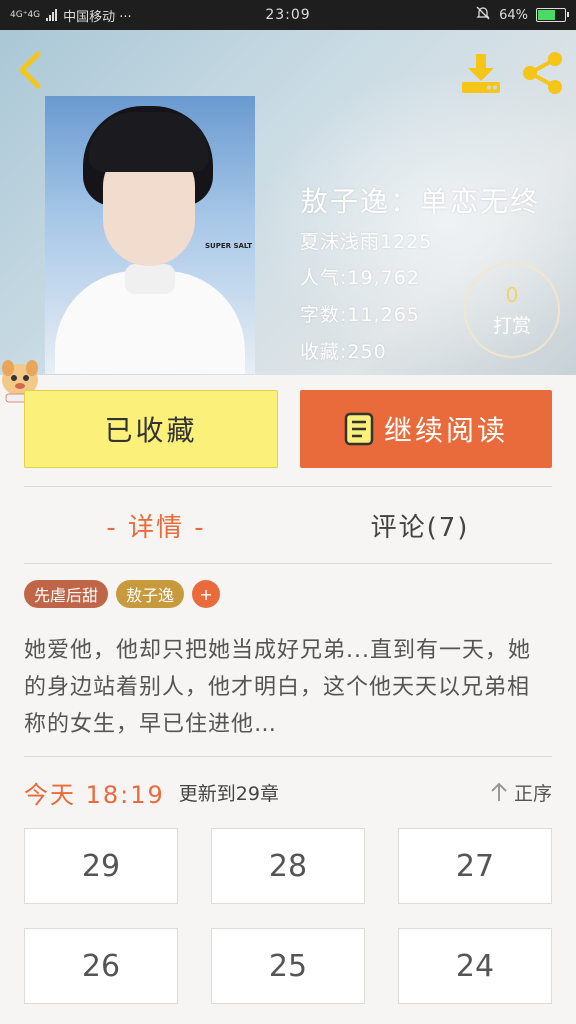 Image resolution: width=576 pixels, height=1024 pixels. I want to click on battery-percent: 64%, so click(513, 15).